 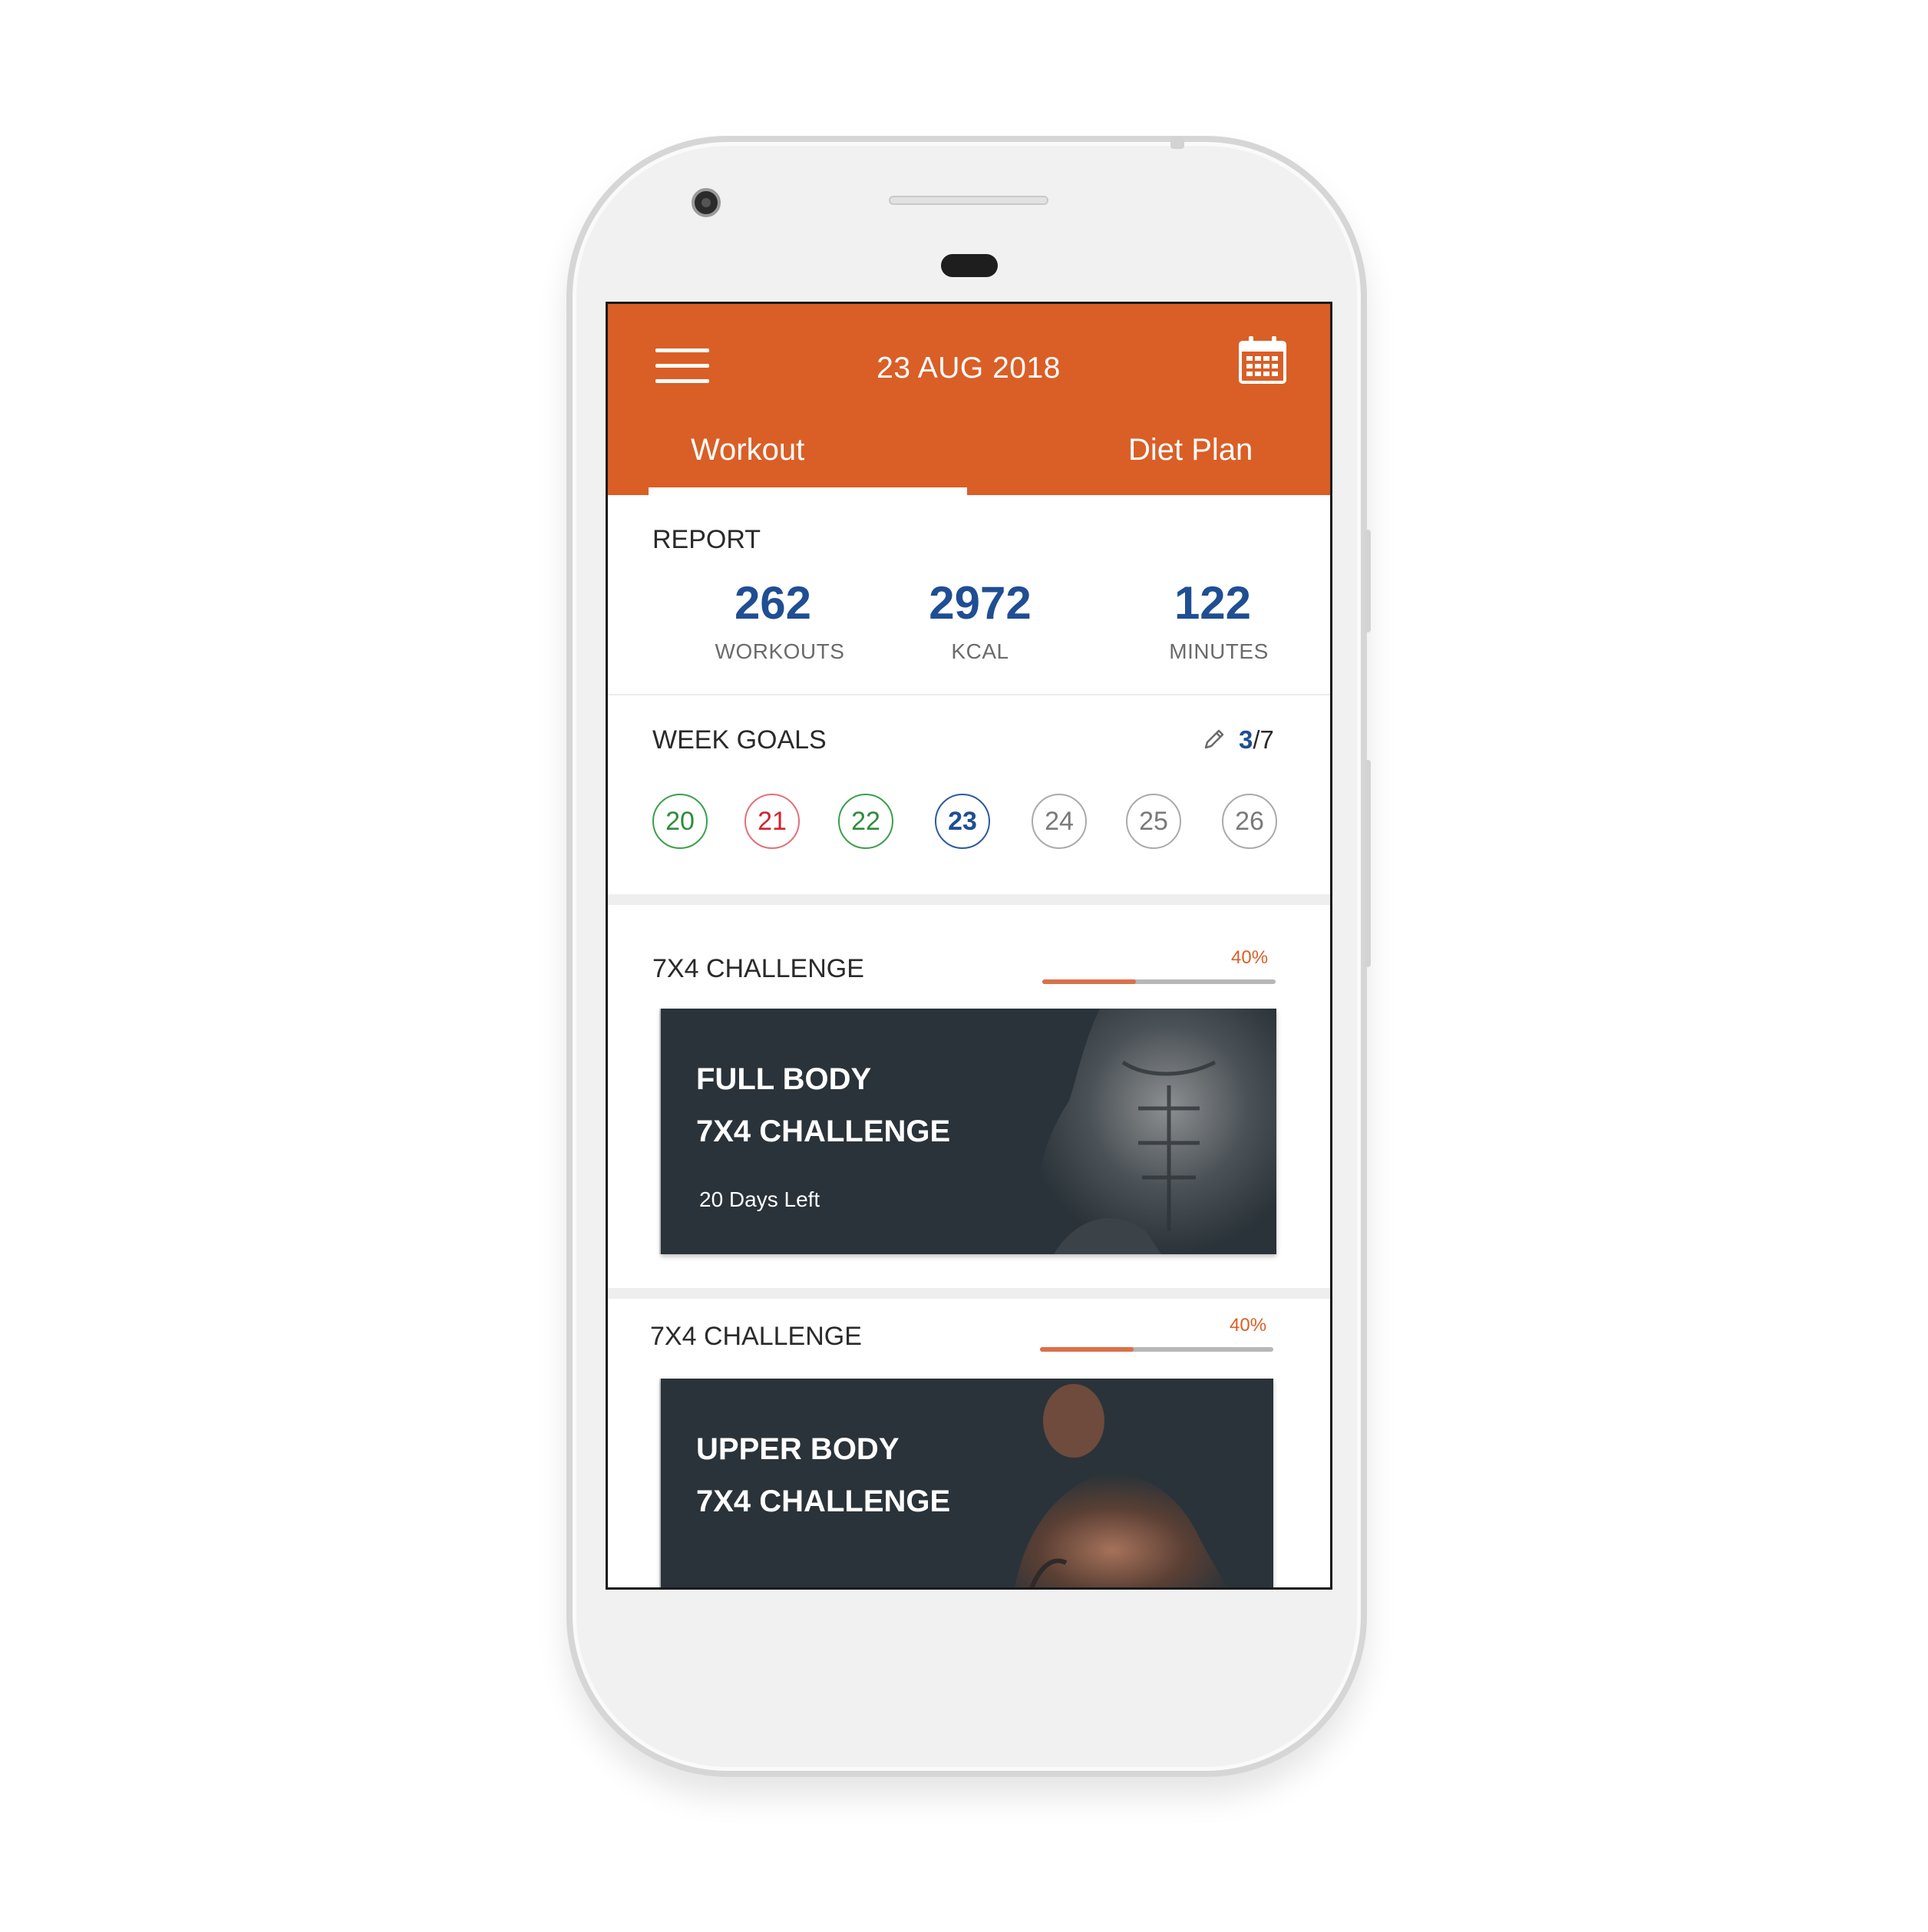 I want to click on week-goal-count: 3/7, so click(x=1257, y=740).